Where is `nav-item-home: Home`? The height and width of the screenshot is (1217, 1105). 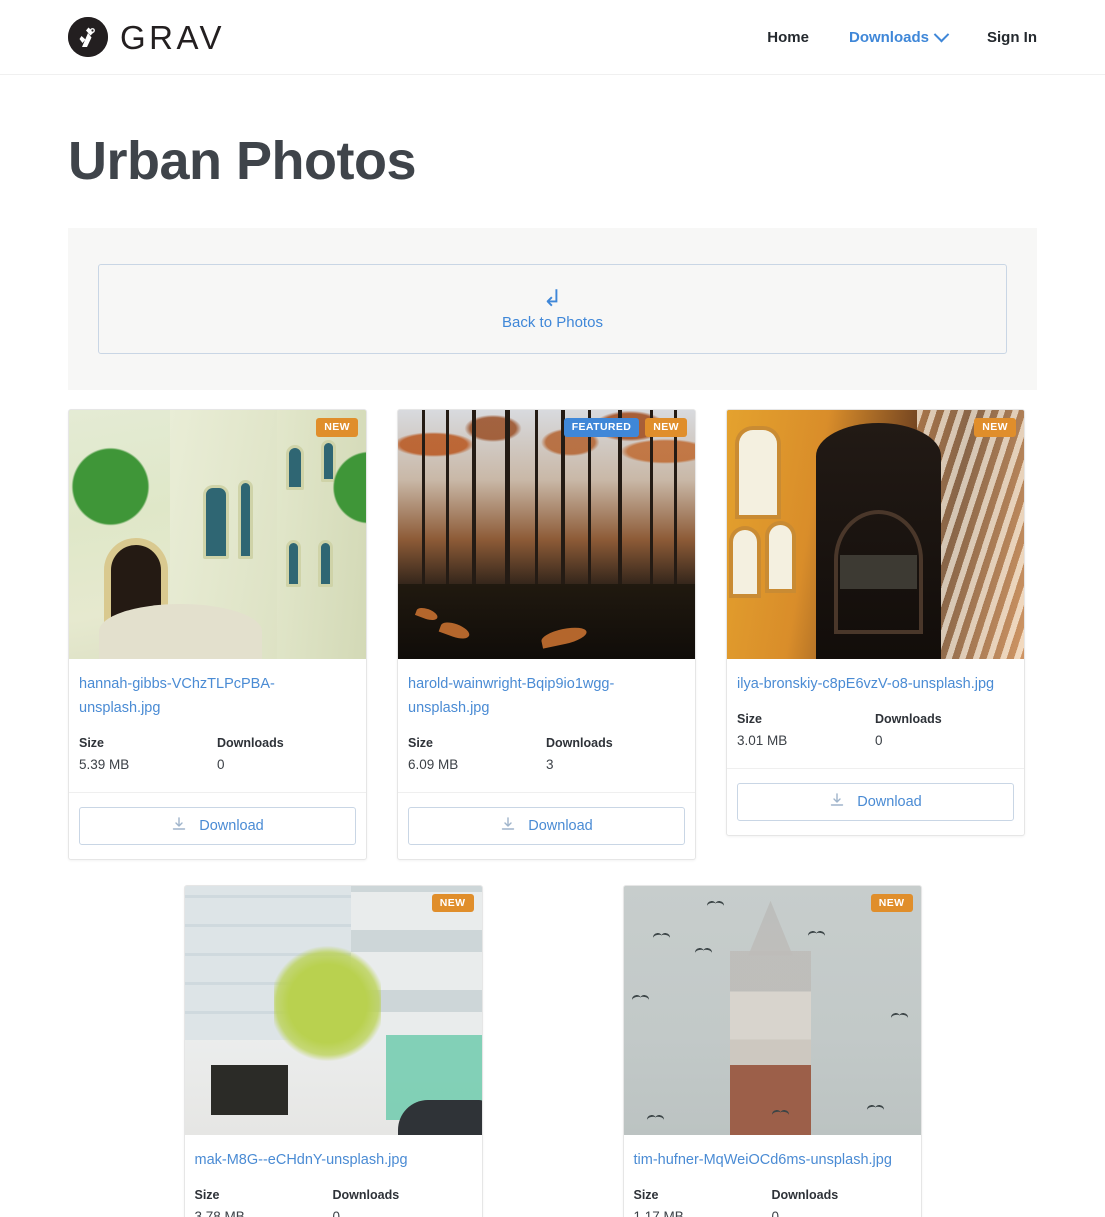
nav-item-home: Home is located at coordinates (788, 37).